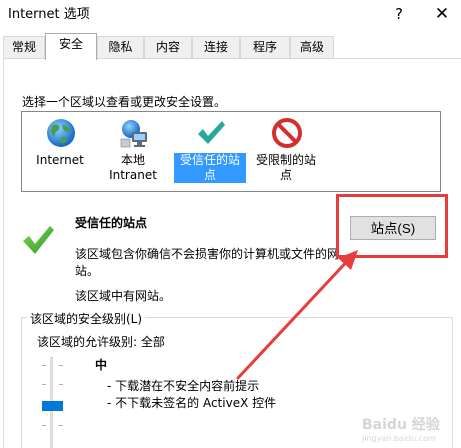 This screenshot has width=461, height=448. What do you see at coordinates (71, 46) in the screenshot?
I see `tab-security: 安全` at bounding box center [71, 46].